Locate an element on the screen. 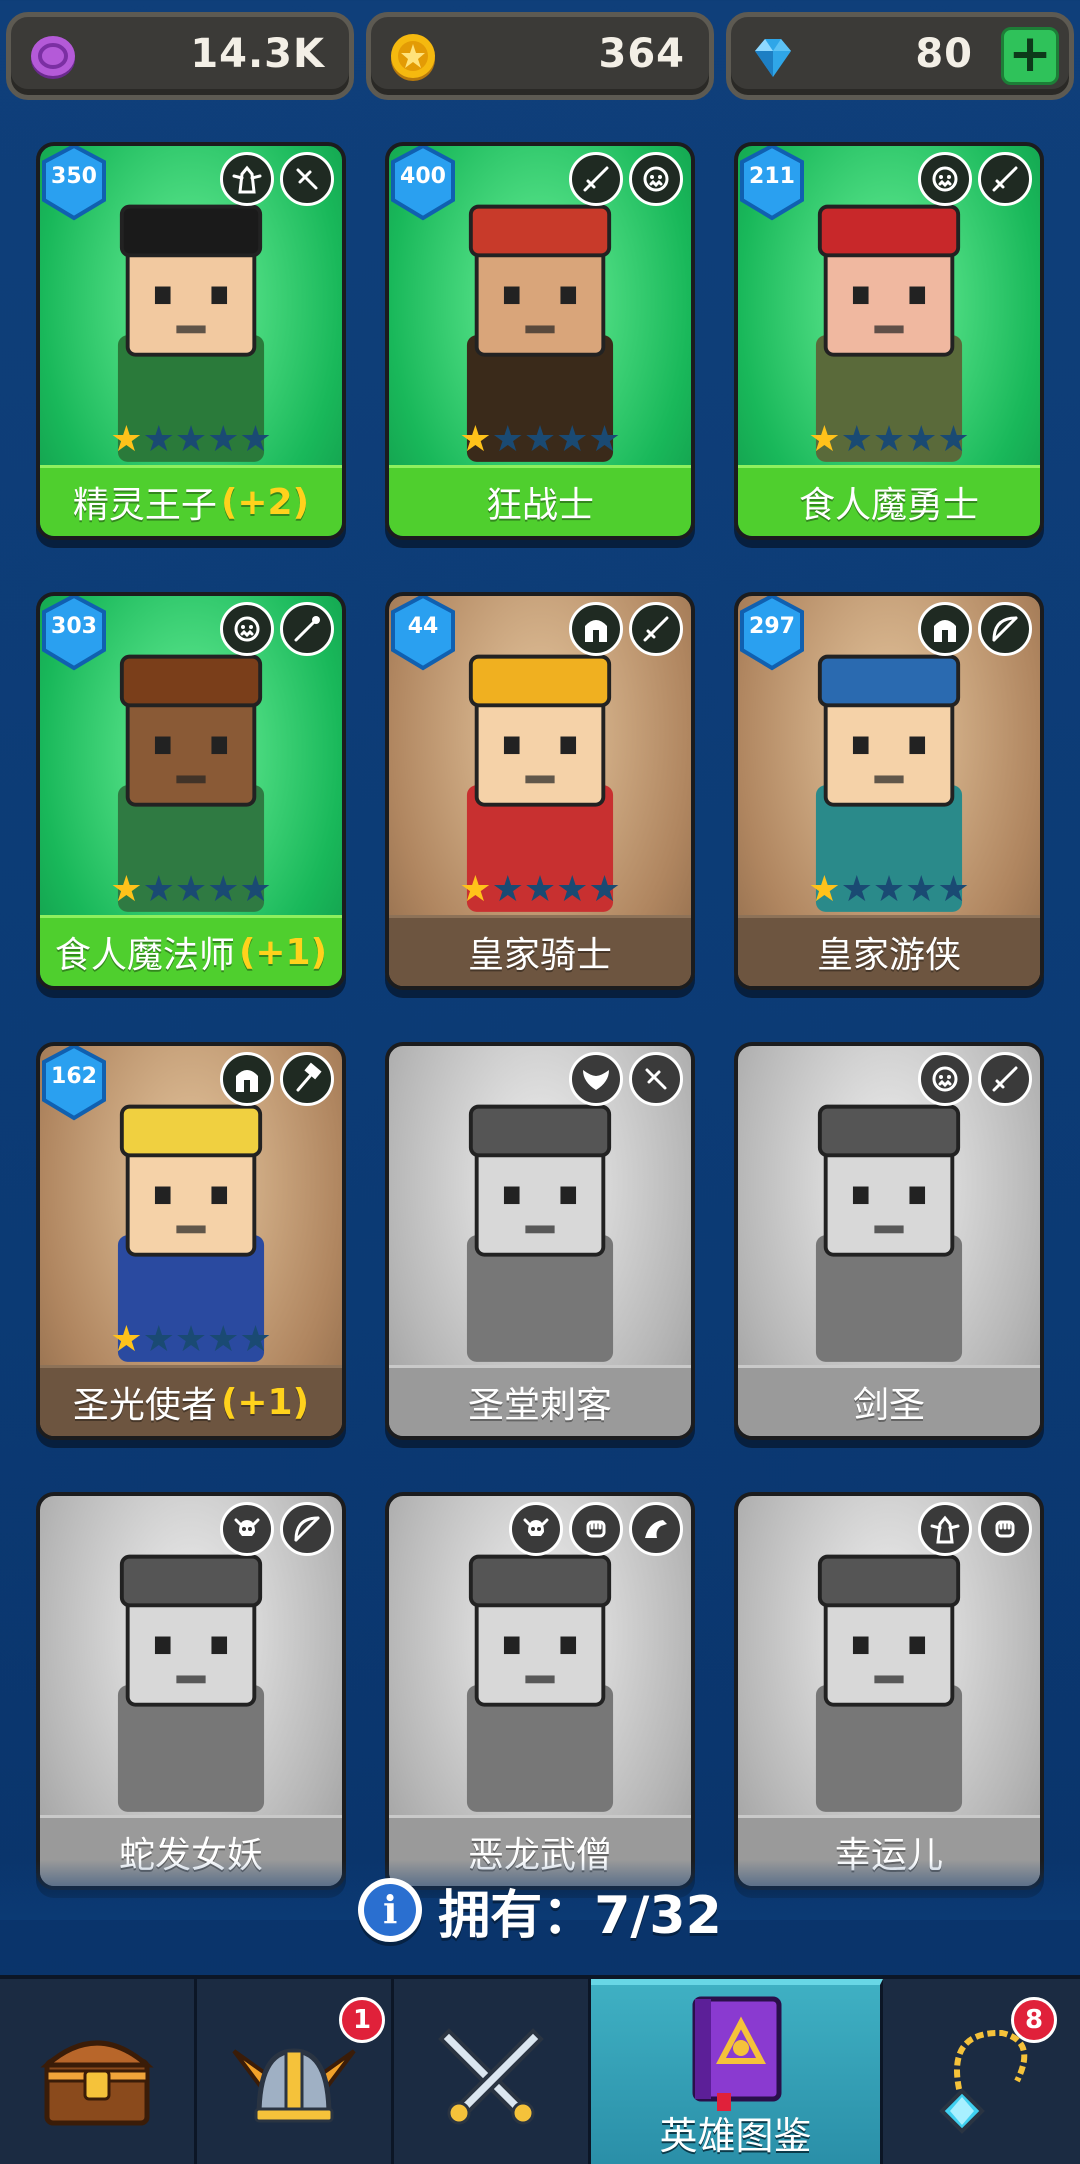 The image size is (1080, 2164). gold-currency-value: 364 is located at coordinates (641, 54).